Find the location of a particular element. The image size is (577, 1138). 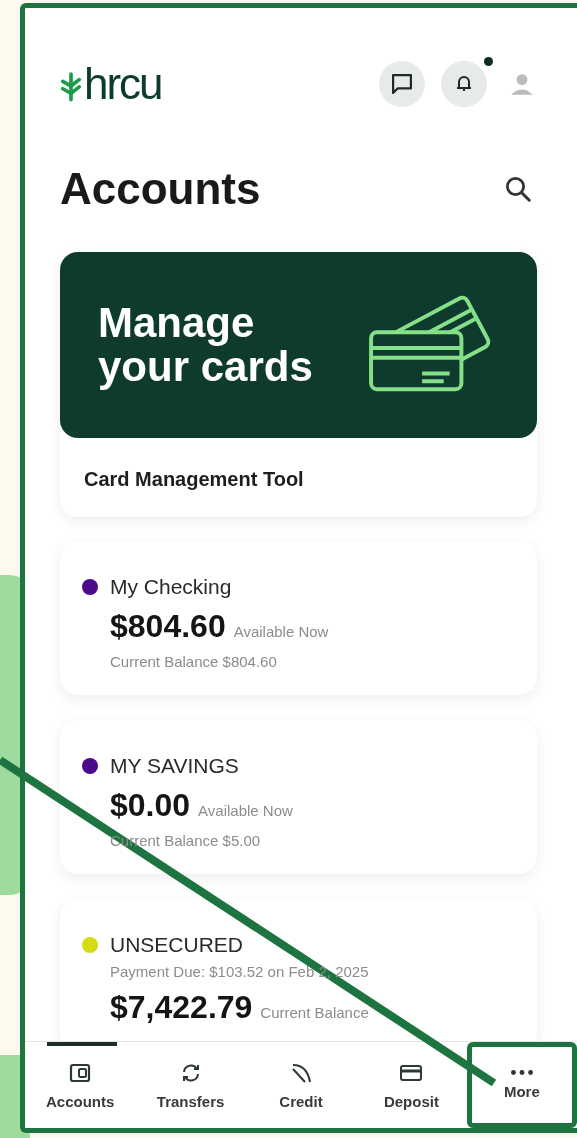

chat-button is located at coordinates (402, 84).